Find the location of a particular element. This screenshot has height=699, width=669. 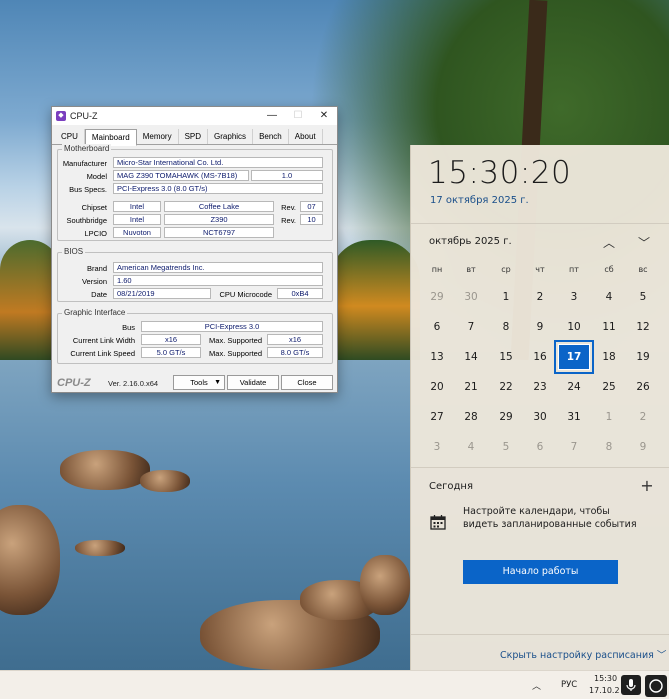

cpu-microcode-label: CPU Microcode is located at coordinates (245, 294).